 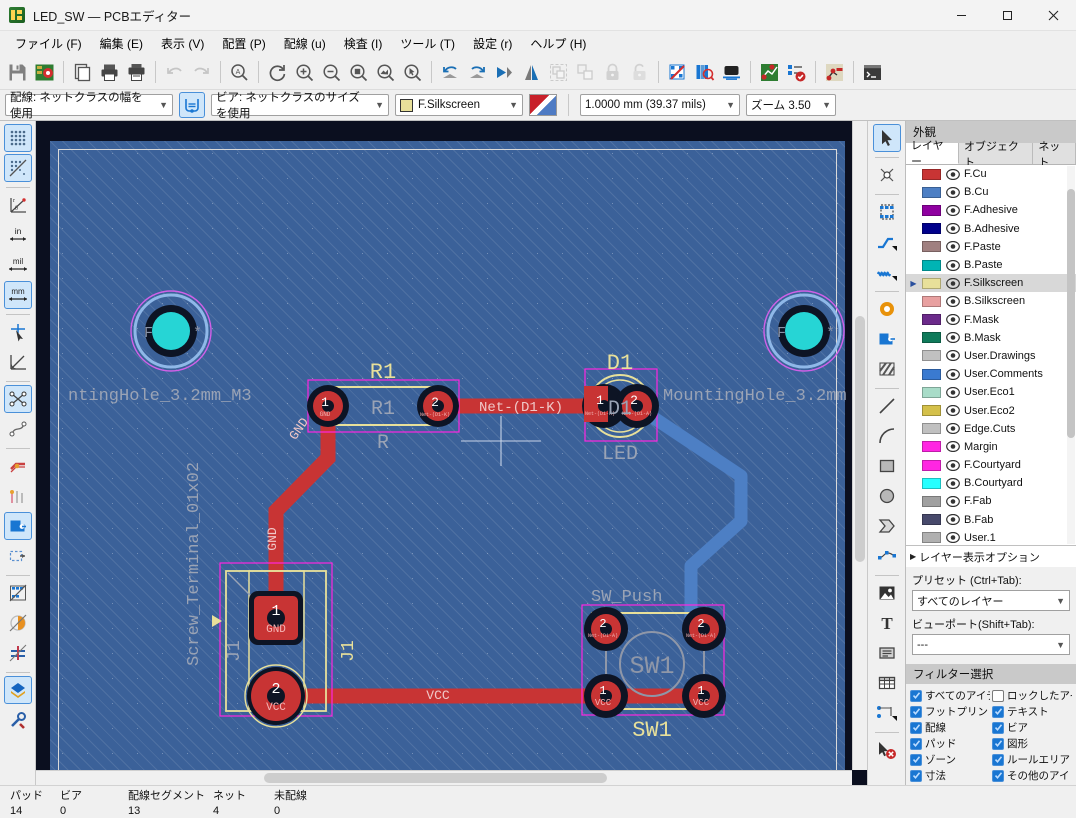 I want to click on menu-edit: 編集 (E), so click(x=121, y=43).